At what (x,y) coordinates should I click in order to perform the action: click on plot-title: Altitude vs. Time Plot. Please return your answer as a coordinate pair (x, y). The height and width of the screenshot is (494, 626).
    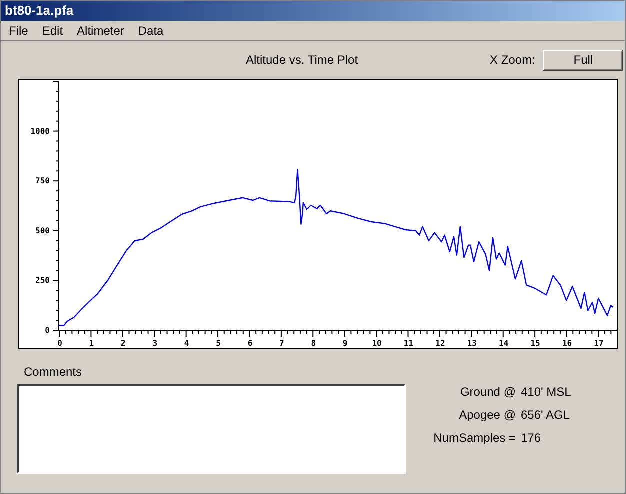
    Looking at the image, I should click on (302, 60).